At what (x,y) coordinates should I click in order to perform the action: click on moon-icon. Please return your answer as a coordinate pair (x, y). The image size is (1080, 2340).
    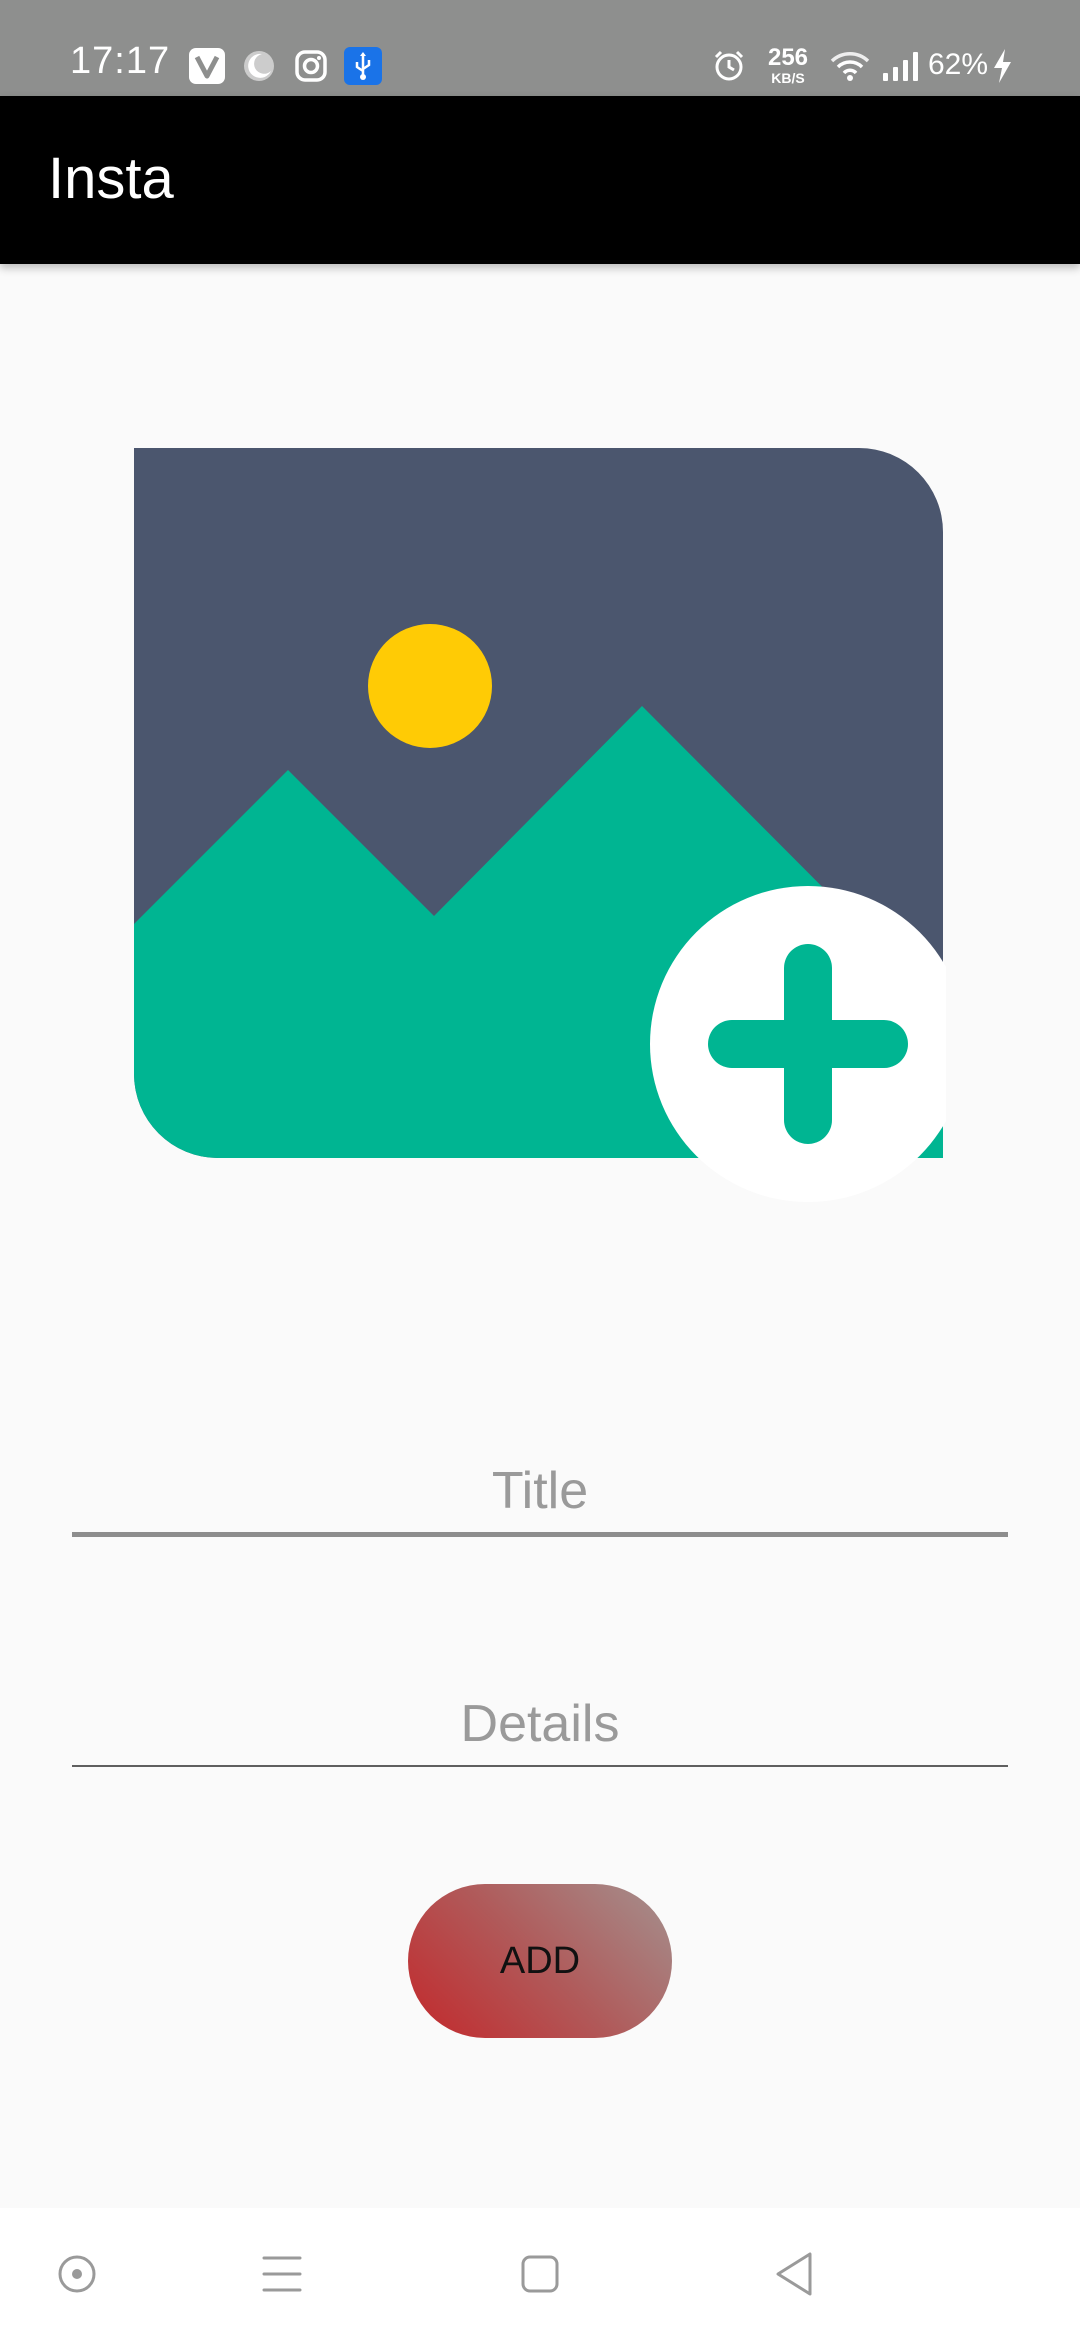
    Looking at the image, I should click on (259, 66).